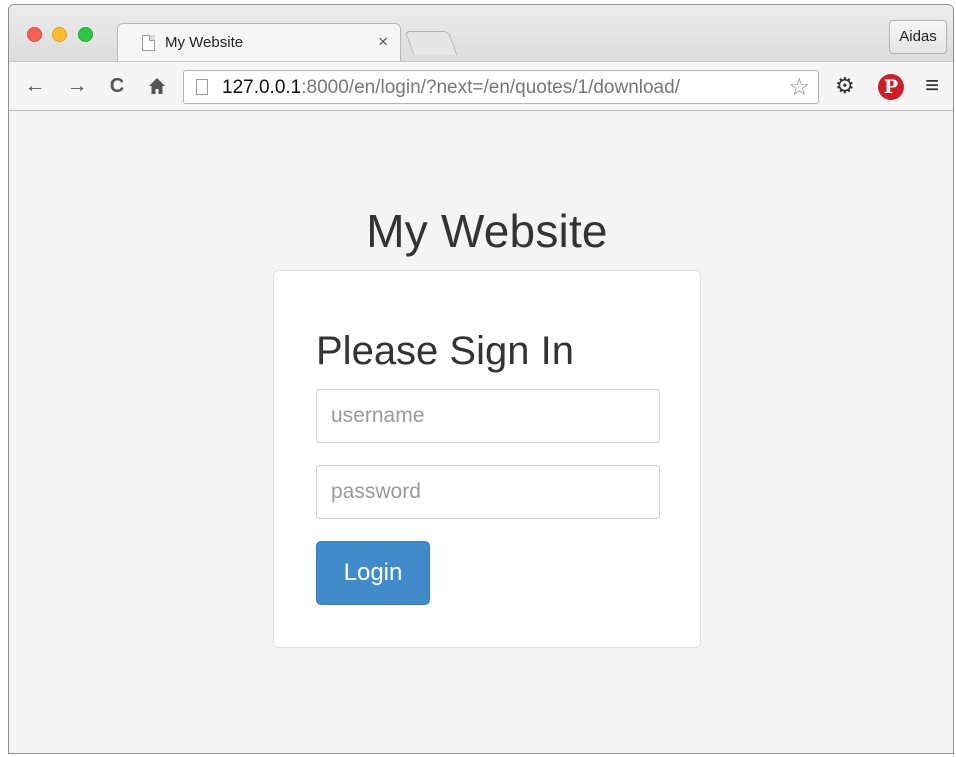 The width and height of the screenshot is (956, 757). Describe the element at coordinates (481, 33) in the screenshot. I see `tab-strip: My Website × Aidas` at that location.